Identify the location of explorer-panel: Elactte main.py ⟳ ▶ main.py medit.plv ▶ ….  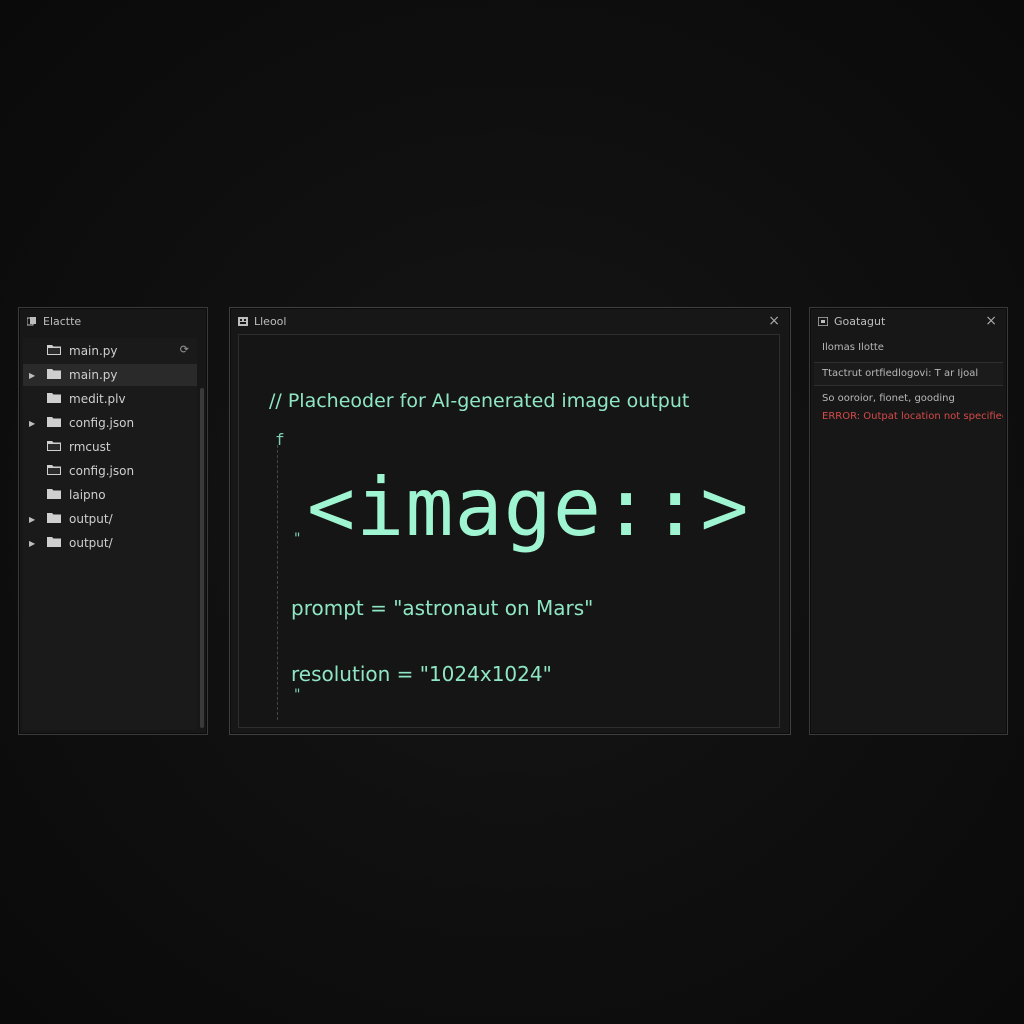
(113, 521).